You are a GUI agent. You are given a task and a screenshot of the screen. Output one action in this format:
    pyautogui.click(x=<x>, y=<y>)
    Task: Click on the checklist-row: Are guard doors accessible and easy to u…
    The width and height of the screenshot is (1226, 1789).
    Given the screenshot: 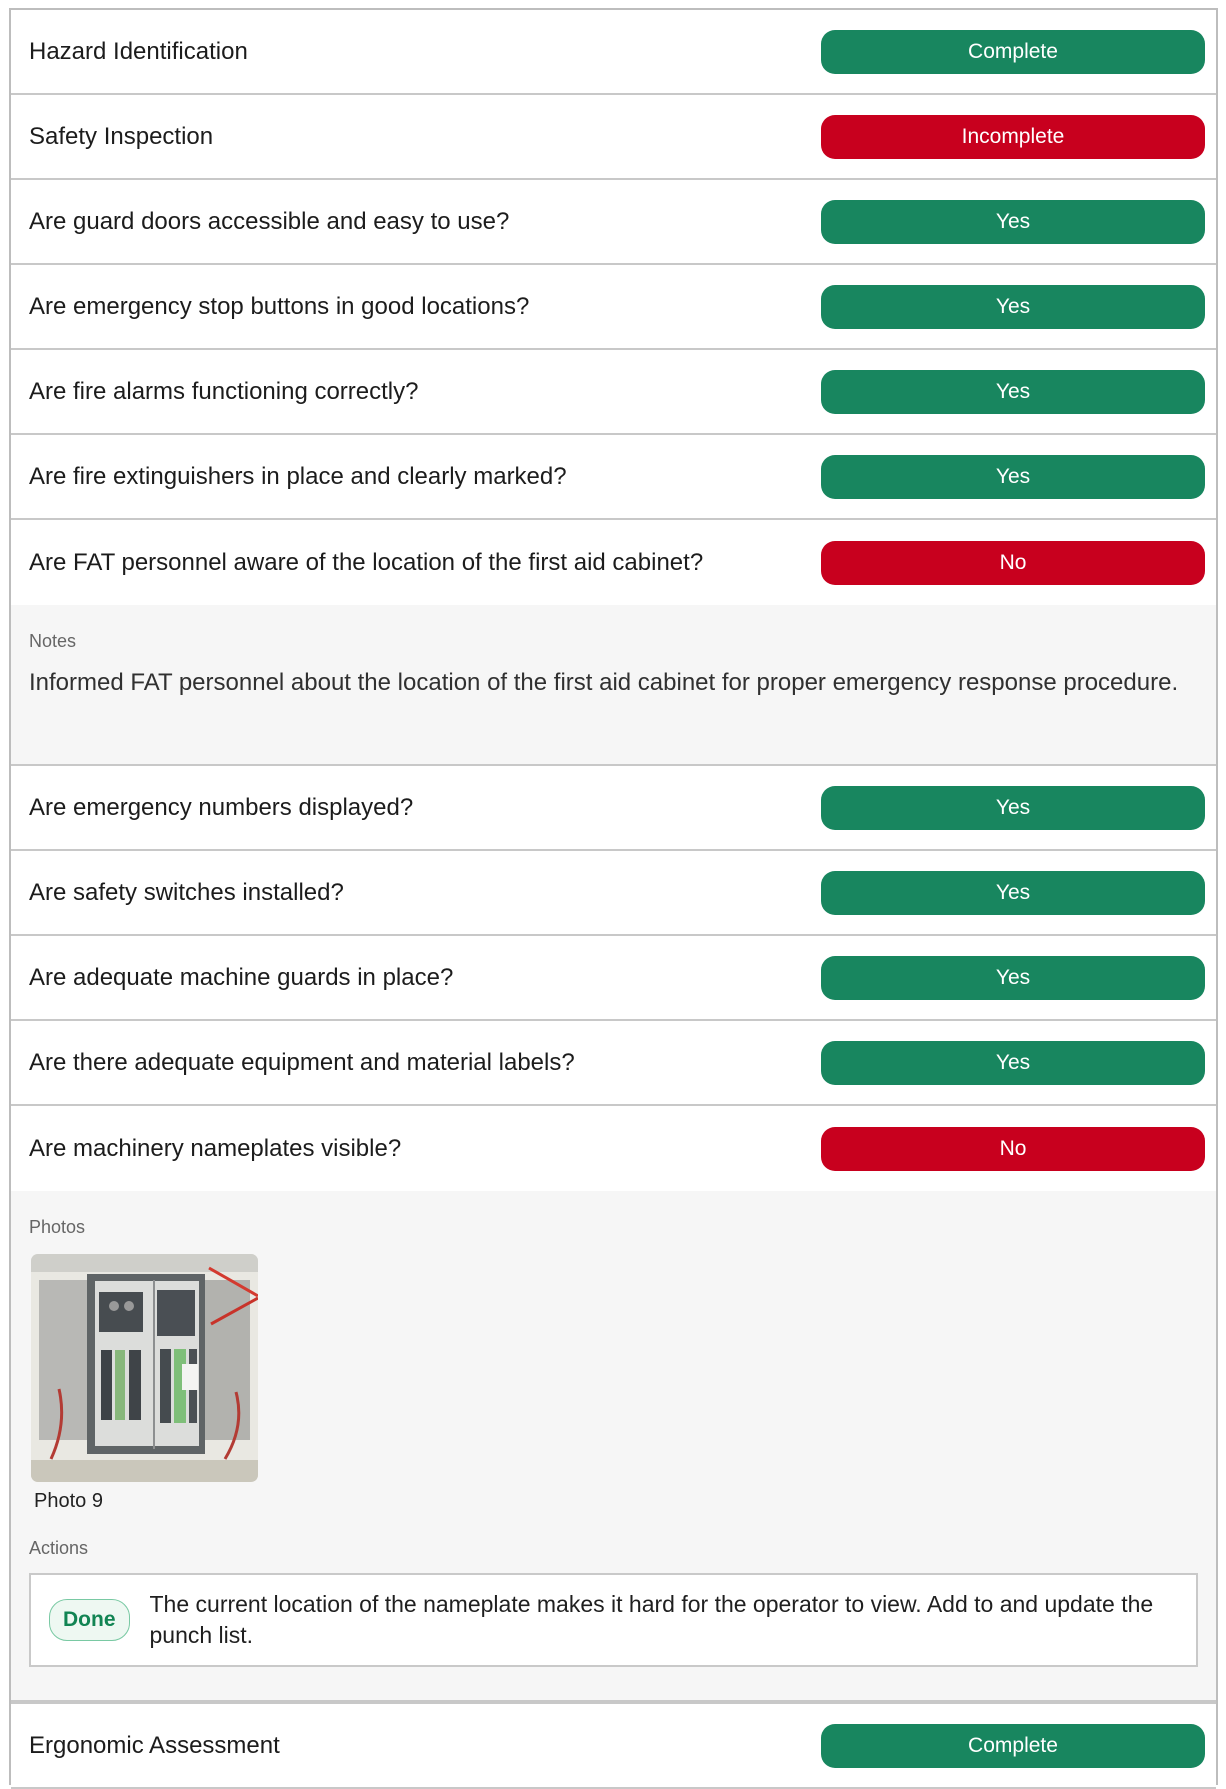 What is the action you would take?
    pyautogui.click(x=613, y=222)
    